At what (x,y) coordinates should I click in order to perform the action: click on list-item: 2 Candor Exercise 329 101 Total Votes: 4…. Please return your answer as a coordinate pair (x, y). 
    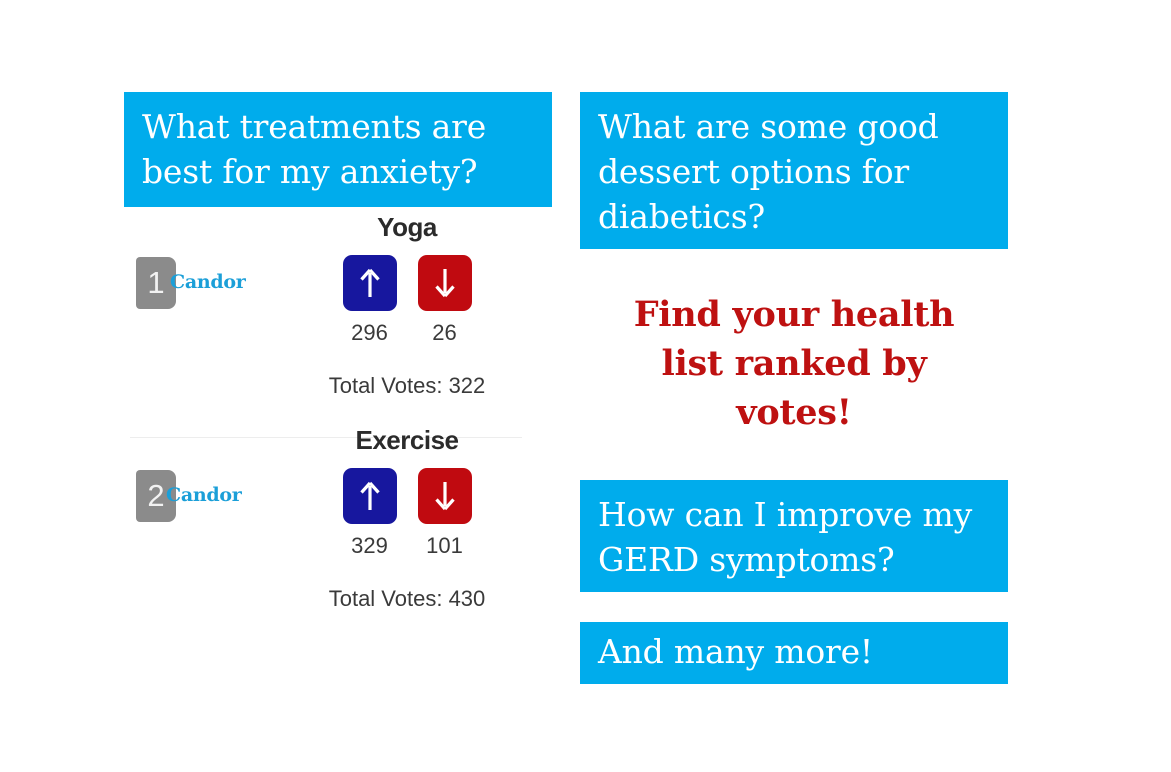
    Looking at the image, I should click on (324, 531).